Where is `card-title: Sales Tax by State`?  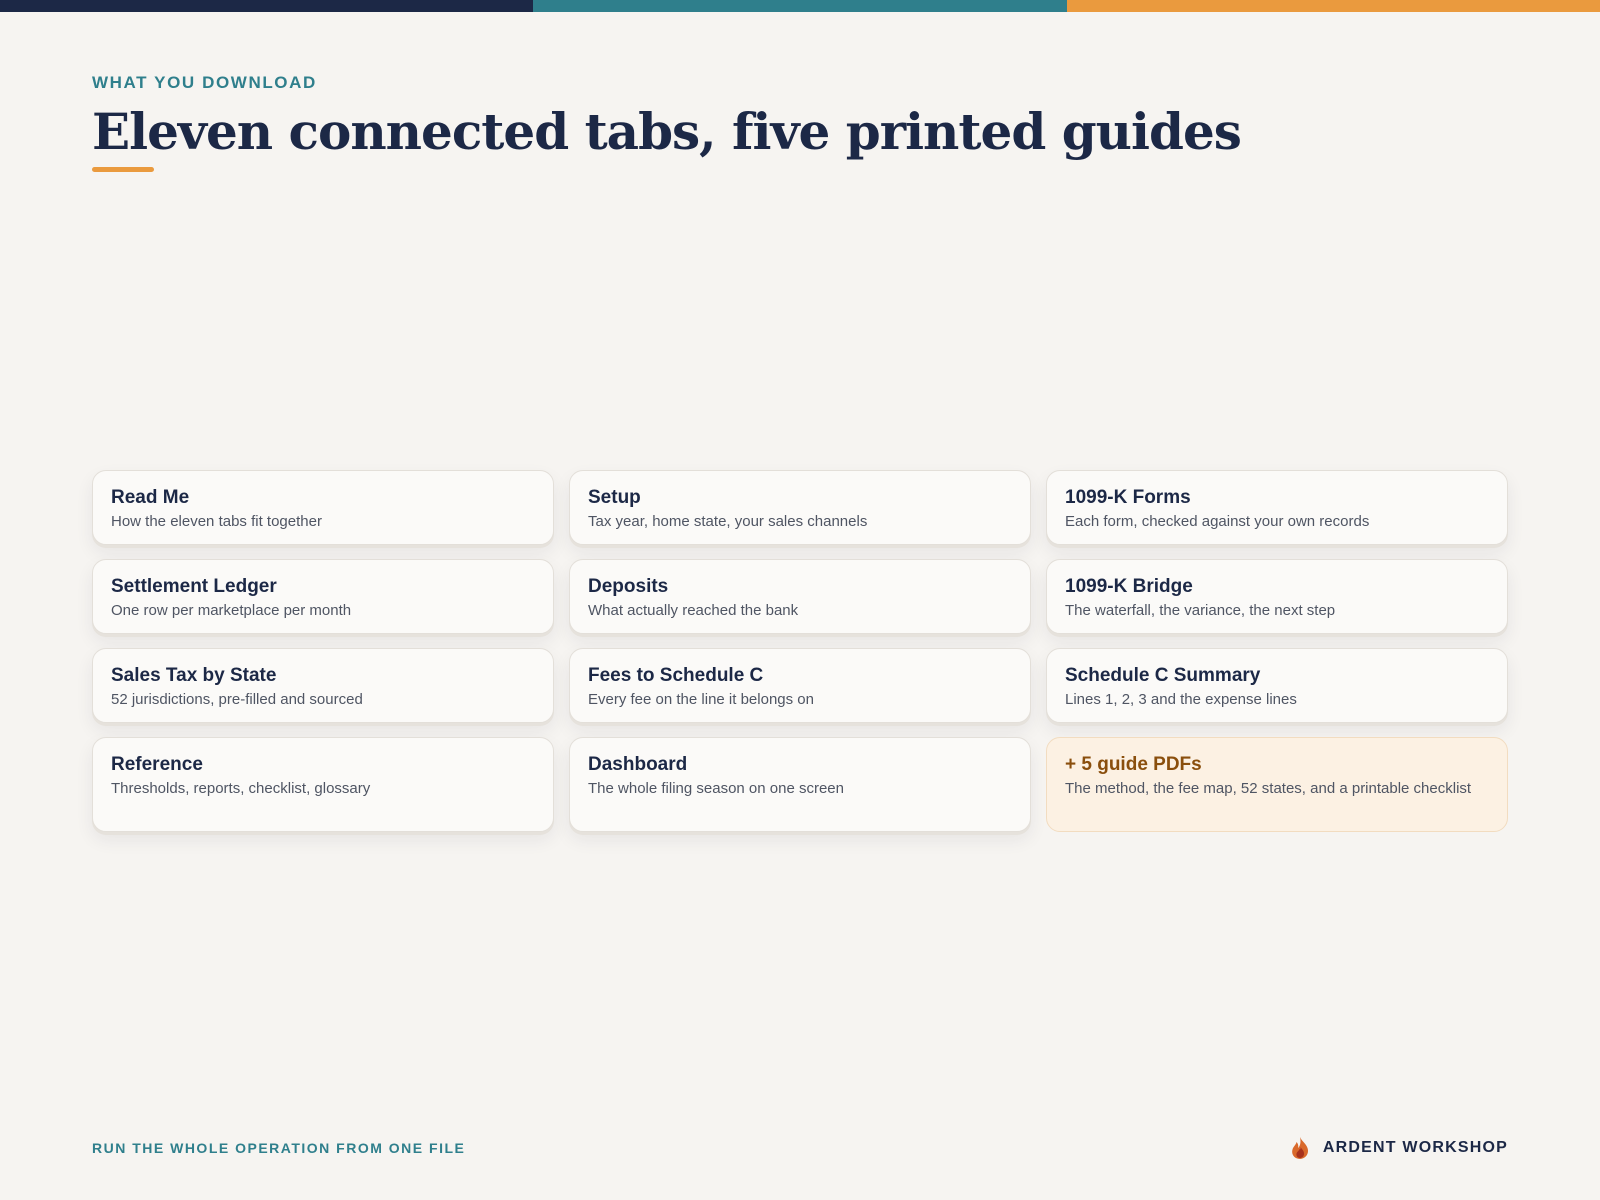
card-title: Sales Tax by State is located at coordinates (194, 675).